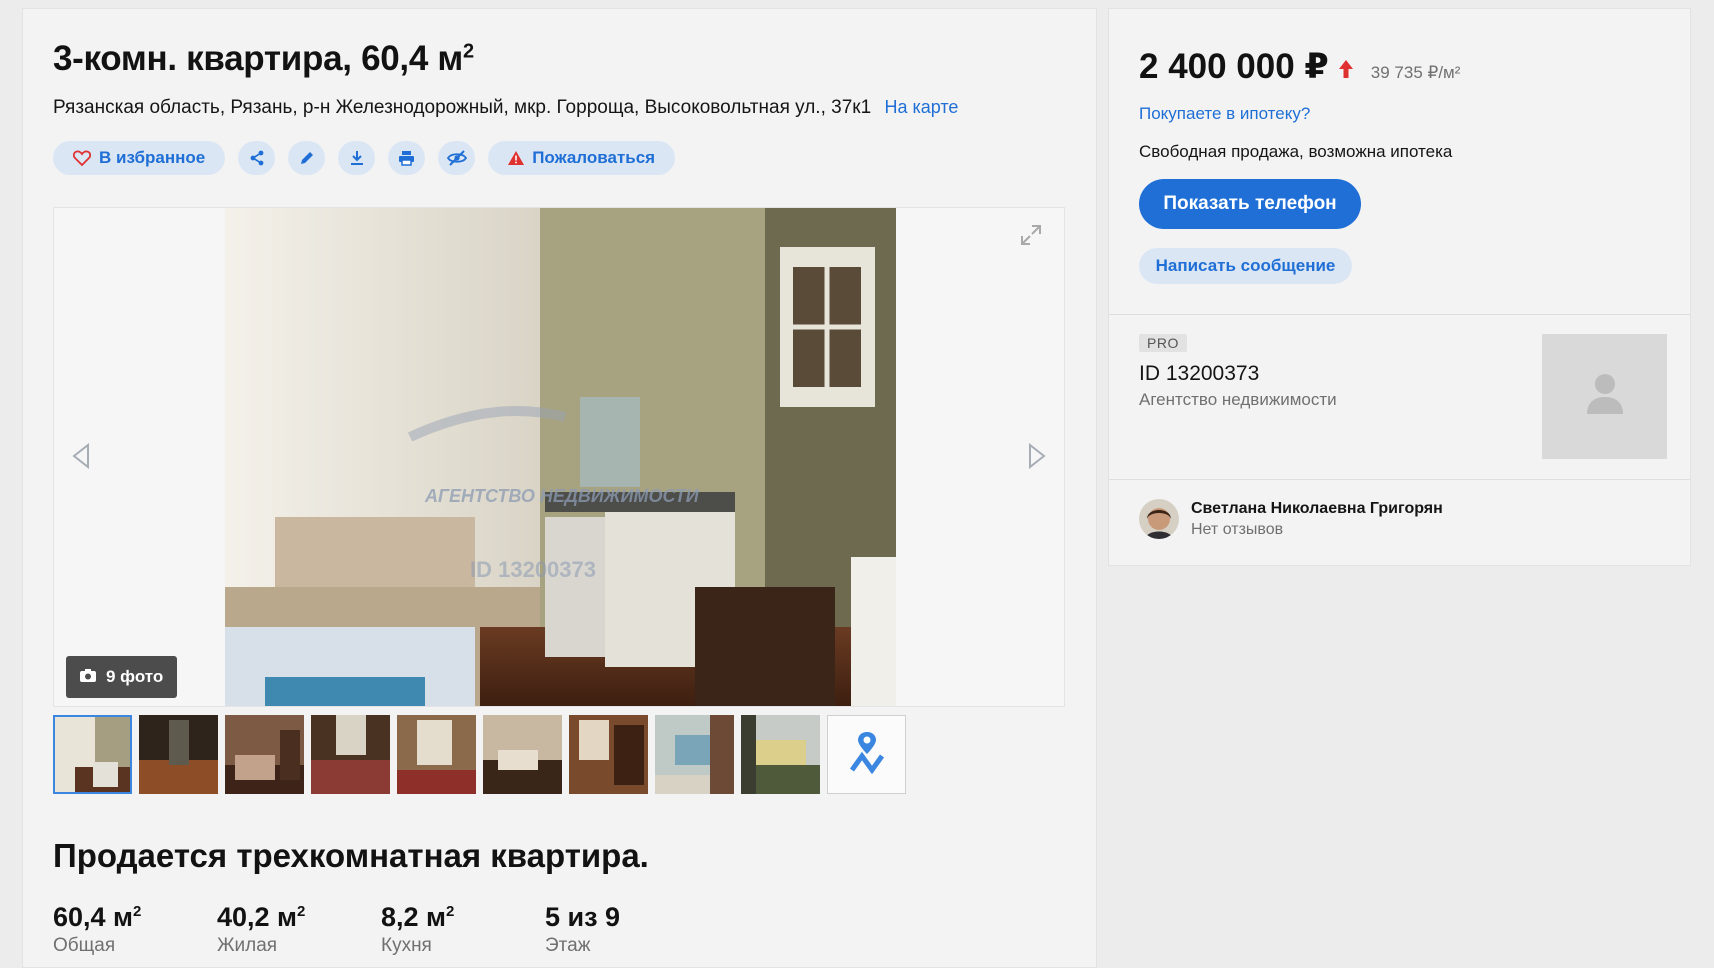 Image resolution: width=1714 pixels, height=968 pixels. Describe the element at coordinates (1415, 72) in the screenshot. I see `price-per-meter: 39 735 ₽/м²` at that location.